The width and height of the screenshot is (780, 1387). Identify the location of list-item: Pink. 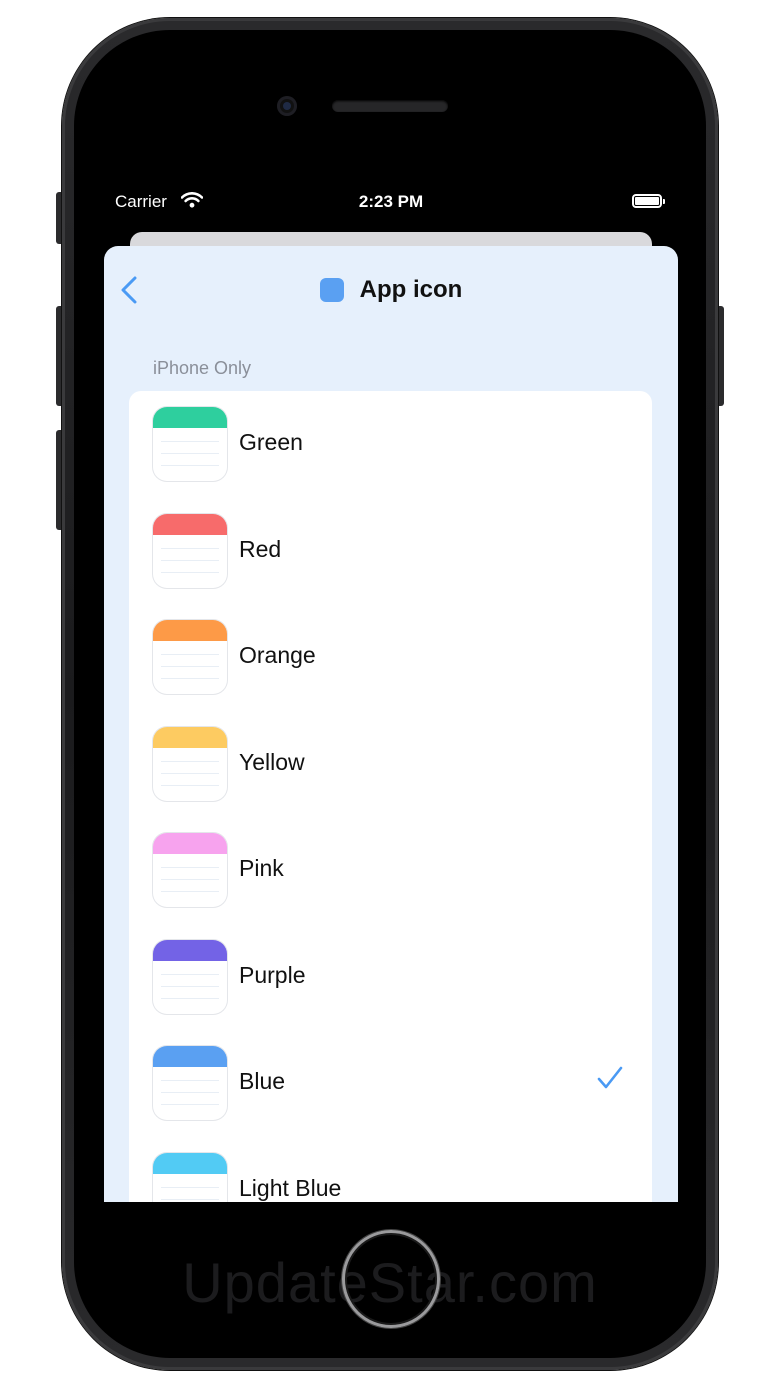
(390, 870).